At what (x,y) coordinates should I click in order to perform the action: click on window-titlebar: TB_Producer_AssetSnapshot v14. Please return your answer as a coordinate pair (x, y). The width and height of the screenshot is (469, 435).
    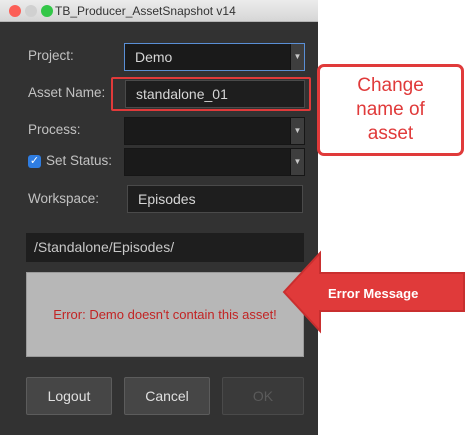
    Looking at the image, I should click on (159, 11).